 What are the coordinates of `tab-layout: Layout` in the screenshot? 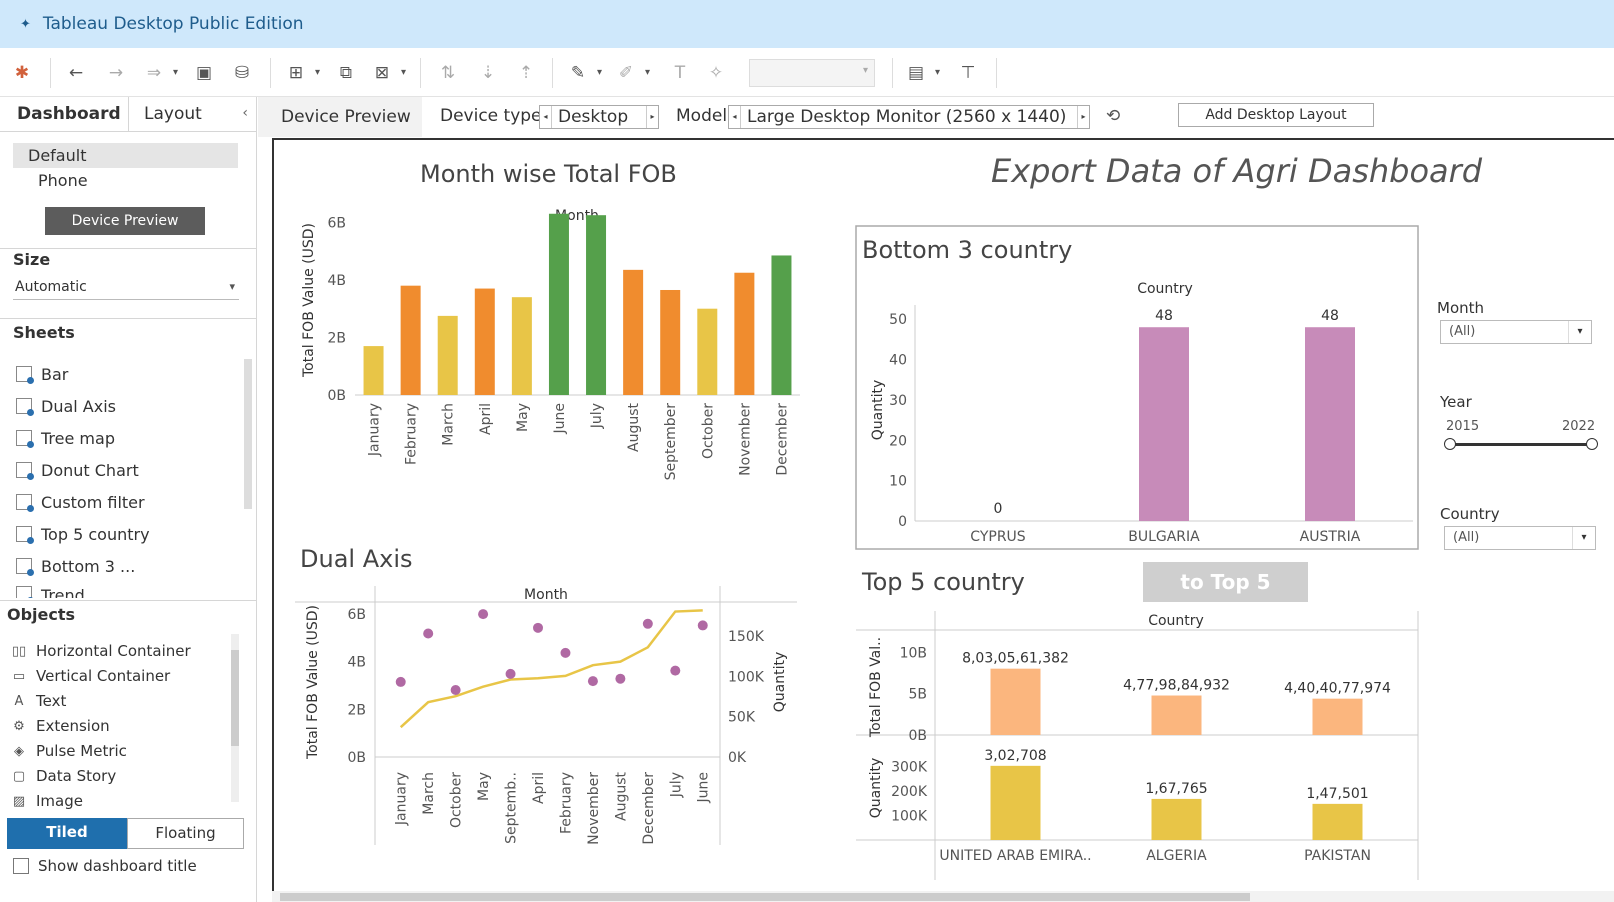 It's located at (192, 114).